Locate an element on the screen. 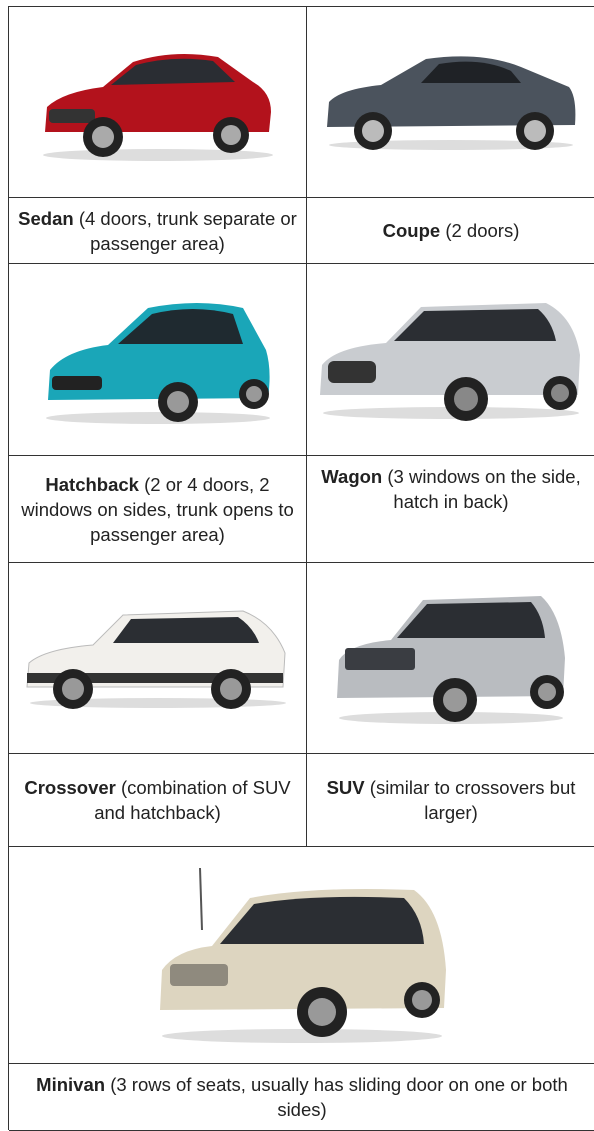  coupe-name: Coupe is located at coordinates (411, 230).